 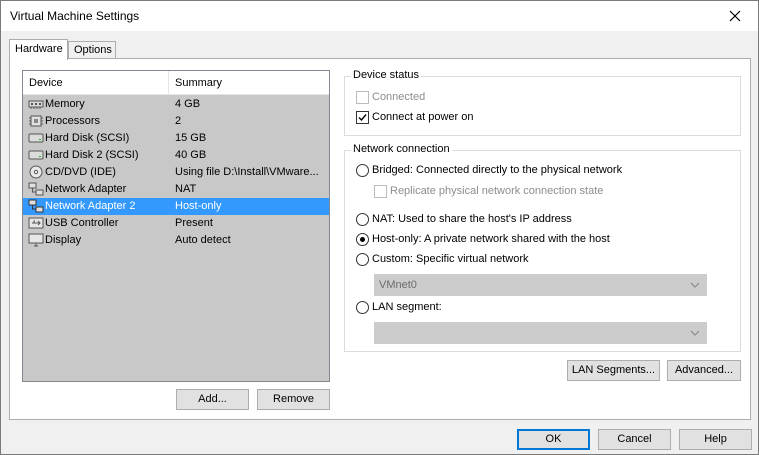 I want to click on window-title: Virtual Machine Settings, so click(x=75, y=16).